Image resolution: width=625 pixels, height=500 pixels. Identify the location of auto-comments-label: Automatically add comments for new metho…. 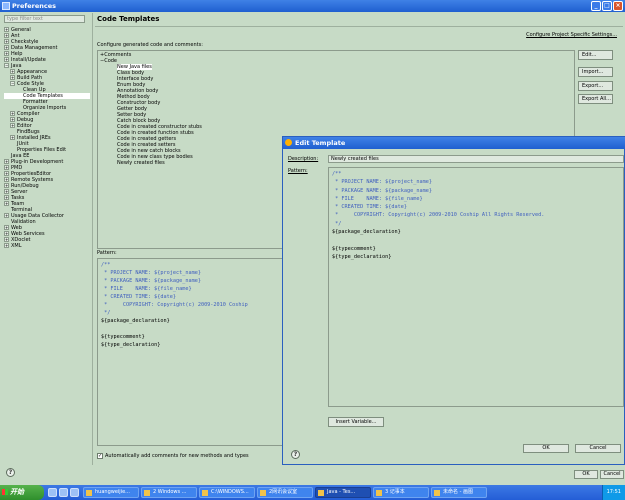
(177, 456).